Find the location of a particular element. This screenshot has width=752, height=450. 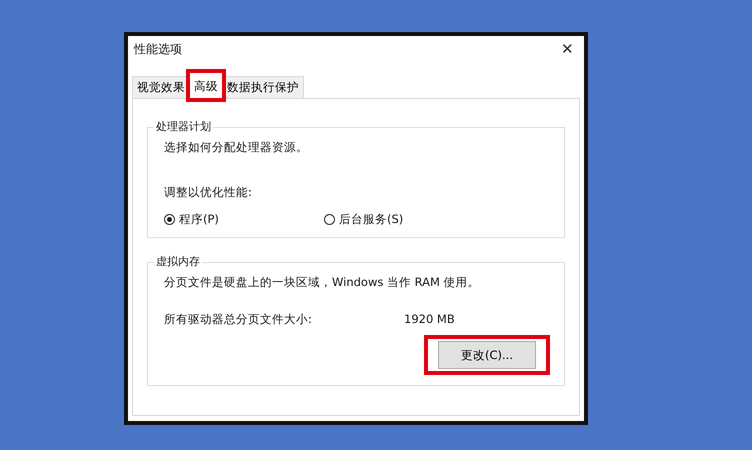

group-title: 虚拟内存 is located at coordinates (178, 261).